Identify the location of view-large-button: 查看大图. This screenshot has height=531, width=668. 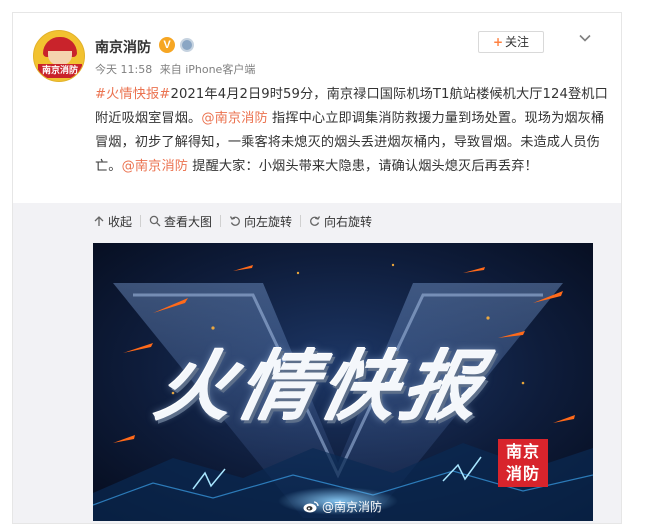
(180, 221).